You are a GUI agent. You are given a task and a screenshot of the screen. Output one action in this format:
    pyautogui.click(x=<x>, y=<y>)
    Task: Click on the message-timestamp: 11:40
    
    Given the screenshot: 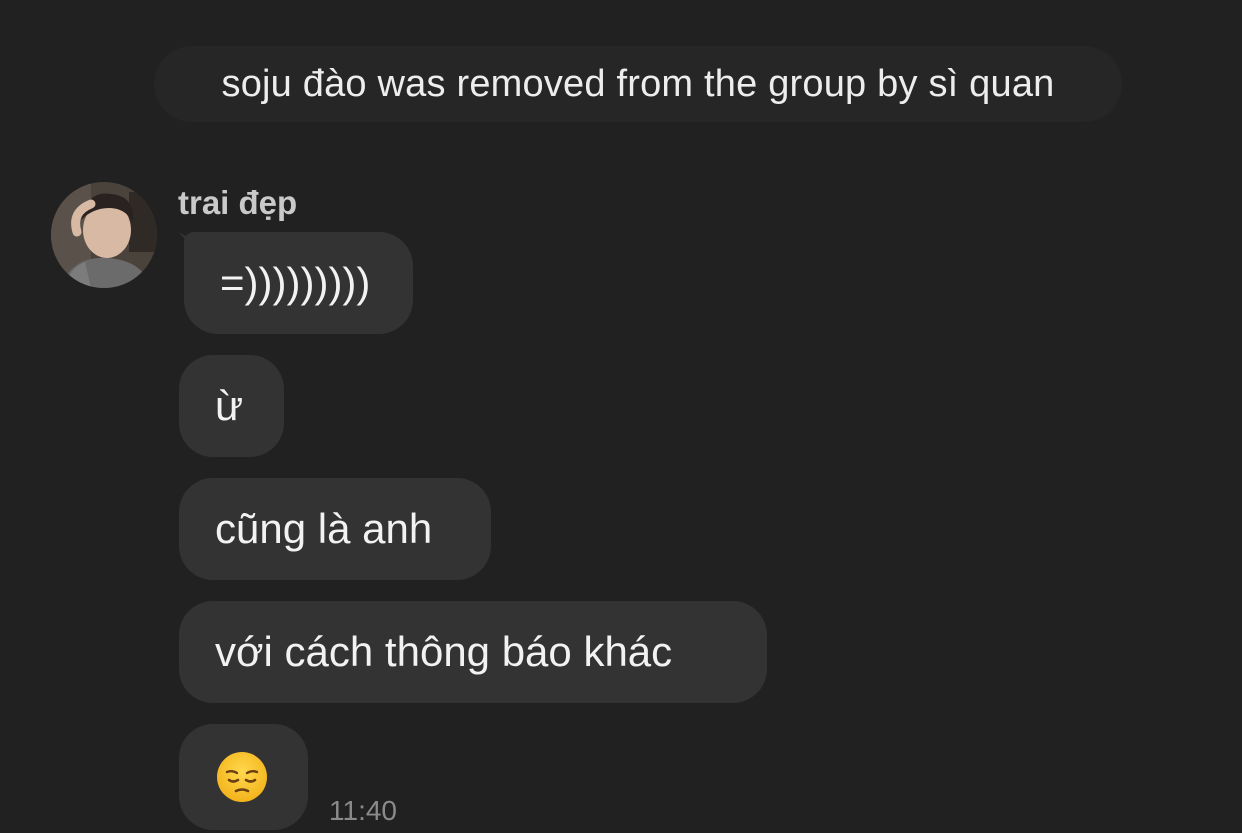 What is the action you would take?
    pyautogui.click(x=363, y=810)
    